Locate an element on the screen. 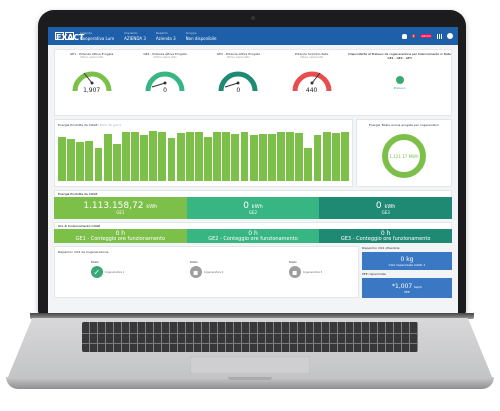  kpi-hours-title: Ore di funzionamento COGE is located at coordinates (253, 225).